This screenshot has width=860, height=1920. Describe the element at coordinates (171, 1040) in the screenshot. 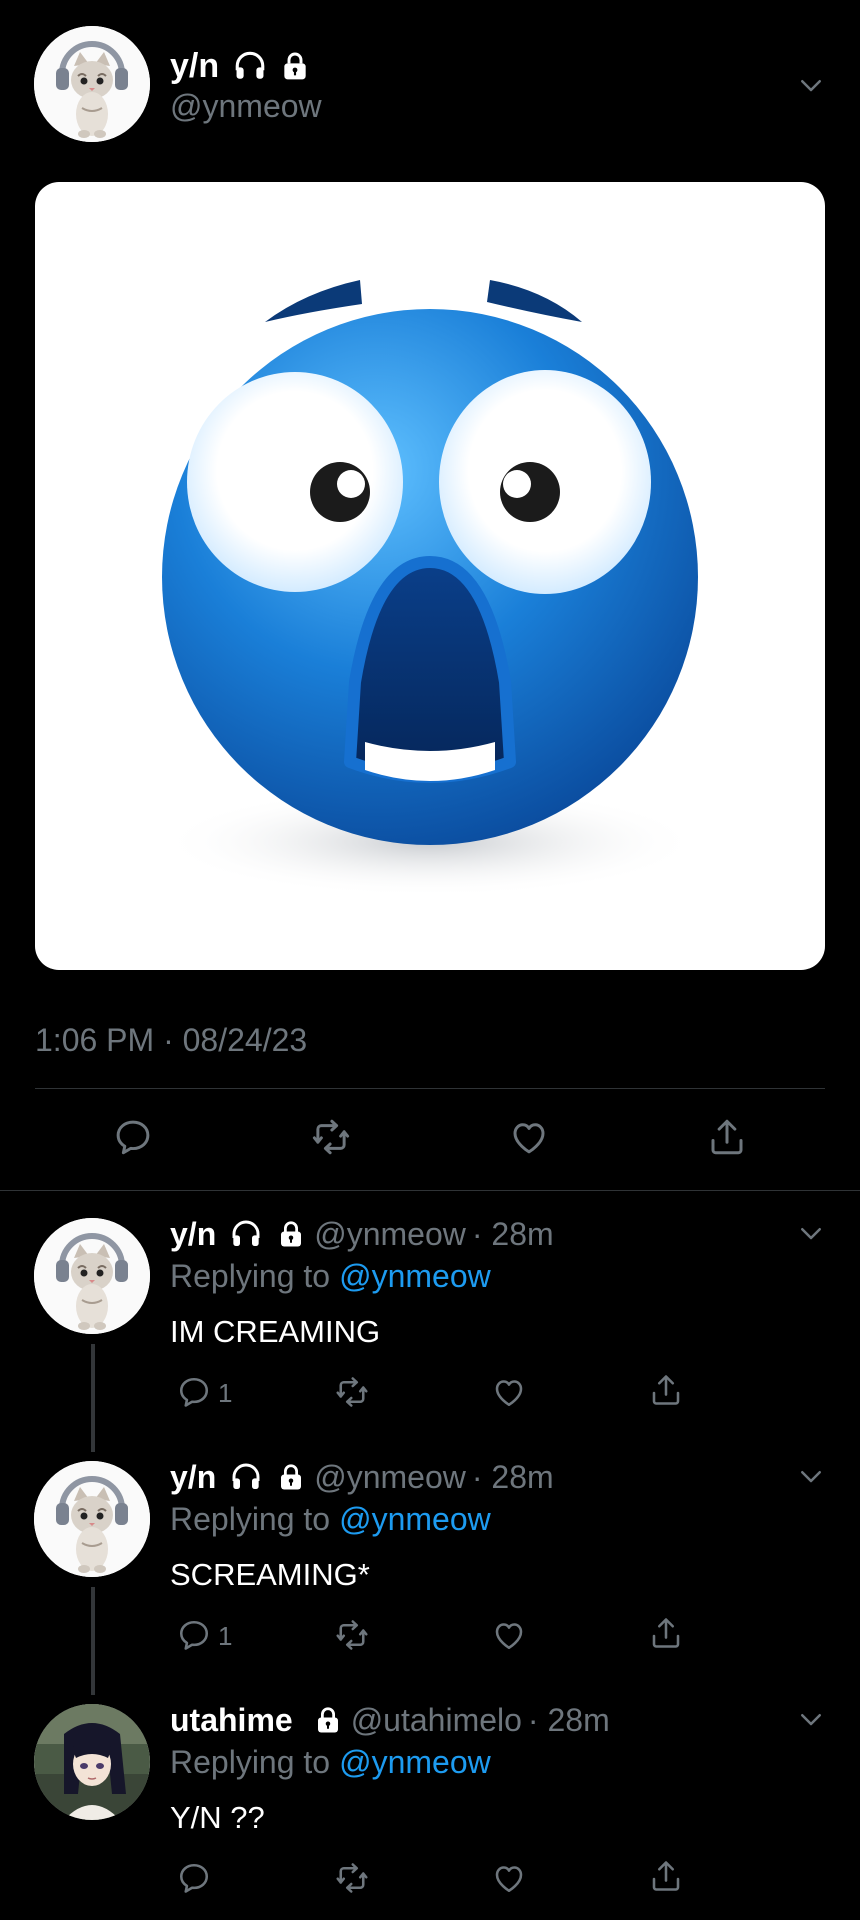

I see `tweet-timestamp: 1:06 PM · 08/24/23` at that location.